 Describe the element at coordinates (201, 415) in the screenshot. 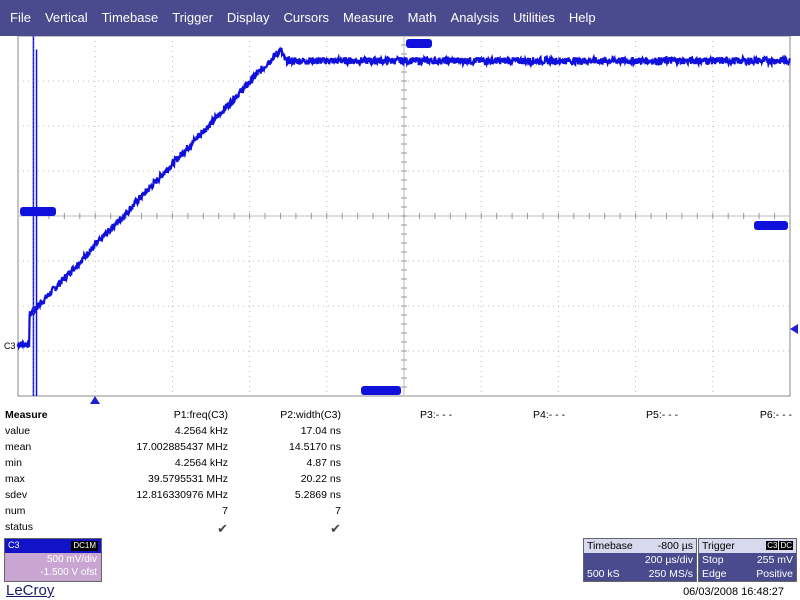

I see `measure-param-1: P1:freq(C3)` at that location.